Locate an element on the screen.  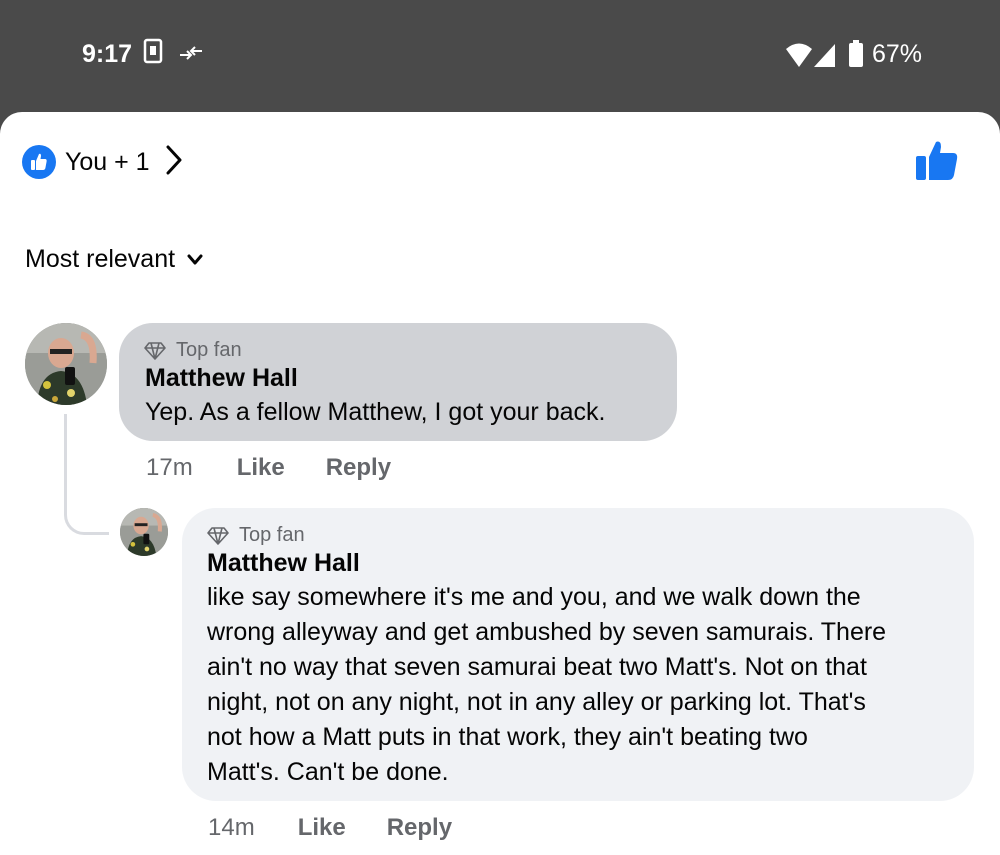
reactions-summary: You + 1 is located at coordinates (102, 162).